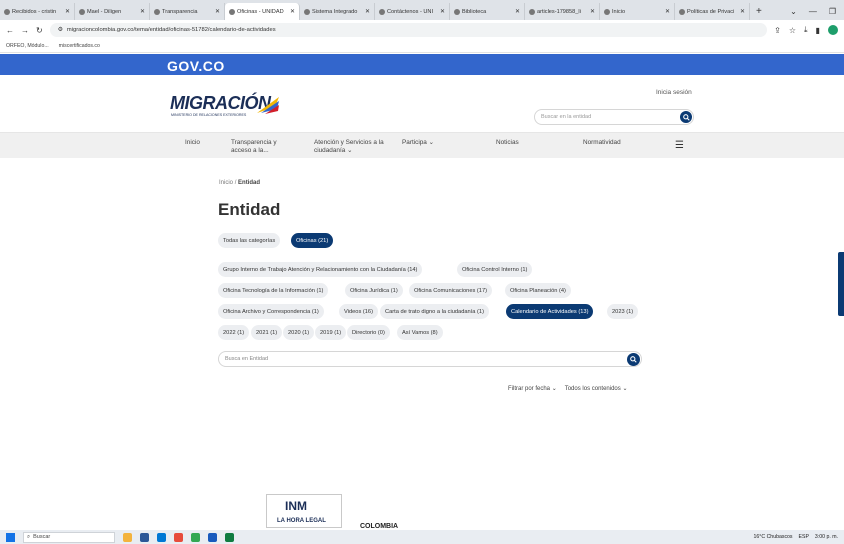  I want to click on chip-subcategory: 2022 (1), so click(234, 332).